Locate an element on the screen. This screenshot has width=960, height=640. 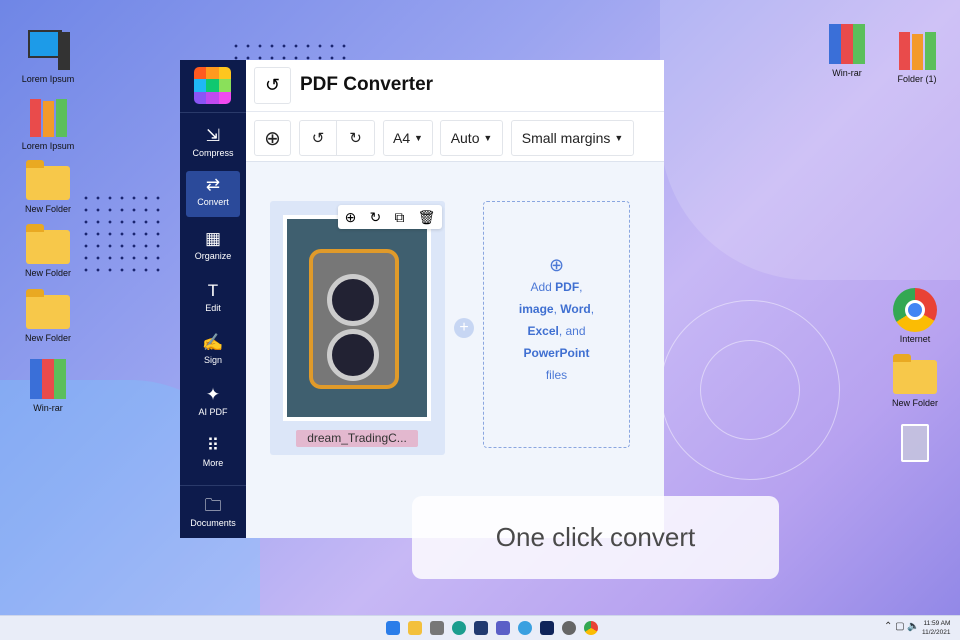
edge-icon is located at coordinates (459, 628).